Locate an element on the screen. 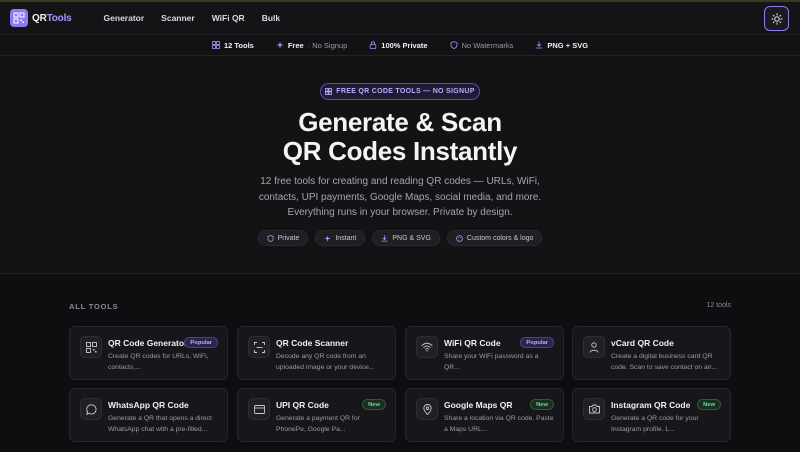 The width and height of the screenshot is (800, 452). feature-sublabel: · No Signup is located at coordinates (327, 45).